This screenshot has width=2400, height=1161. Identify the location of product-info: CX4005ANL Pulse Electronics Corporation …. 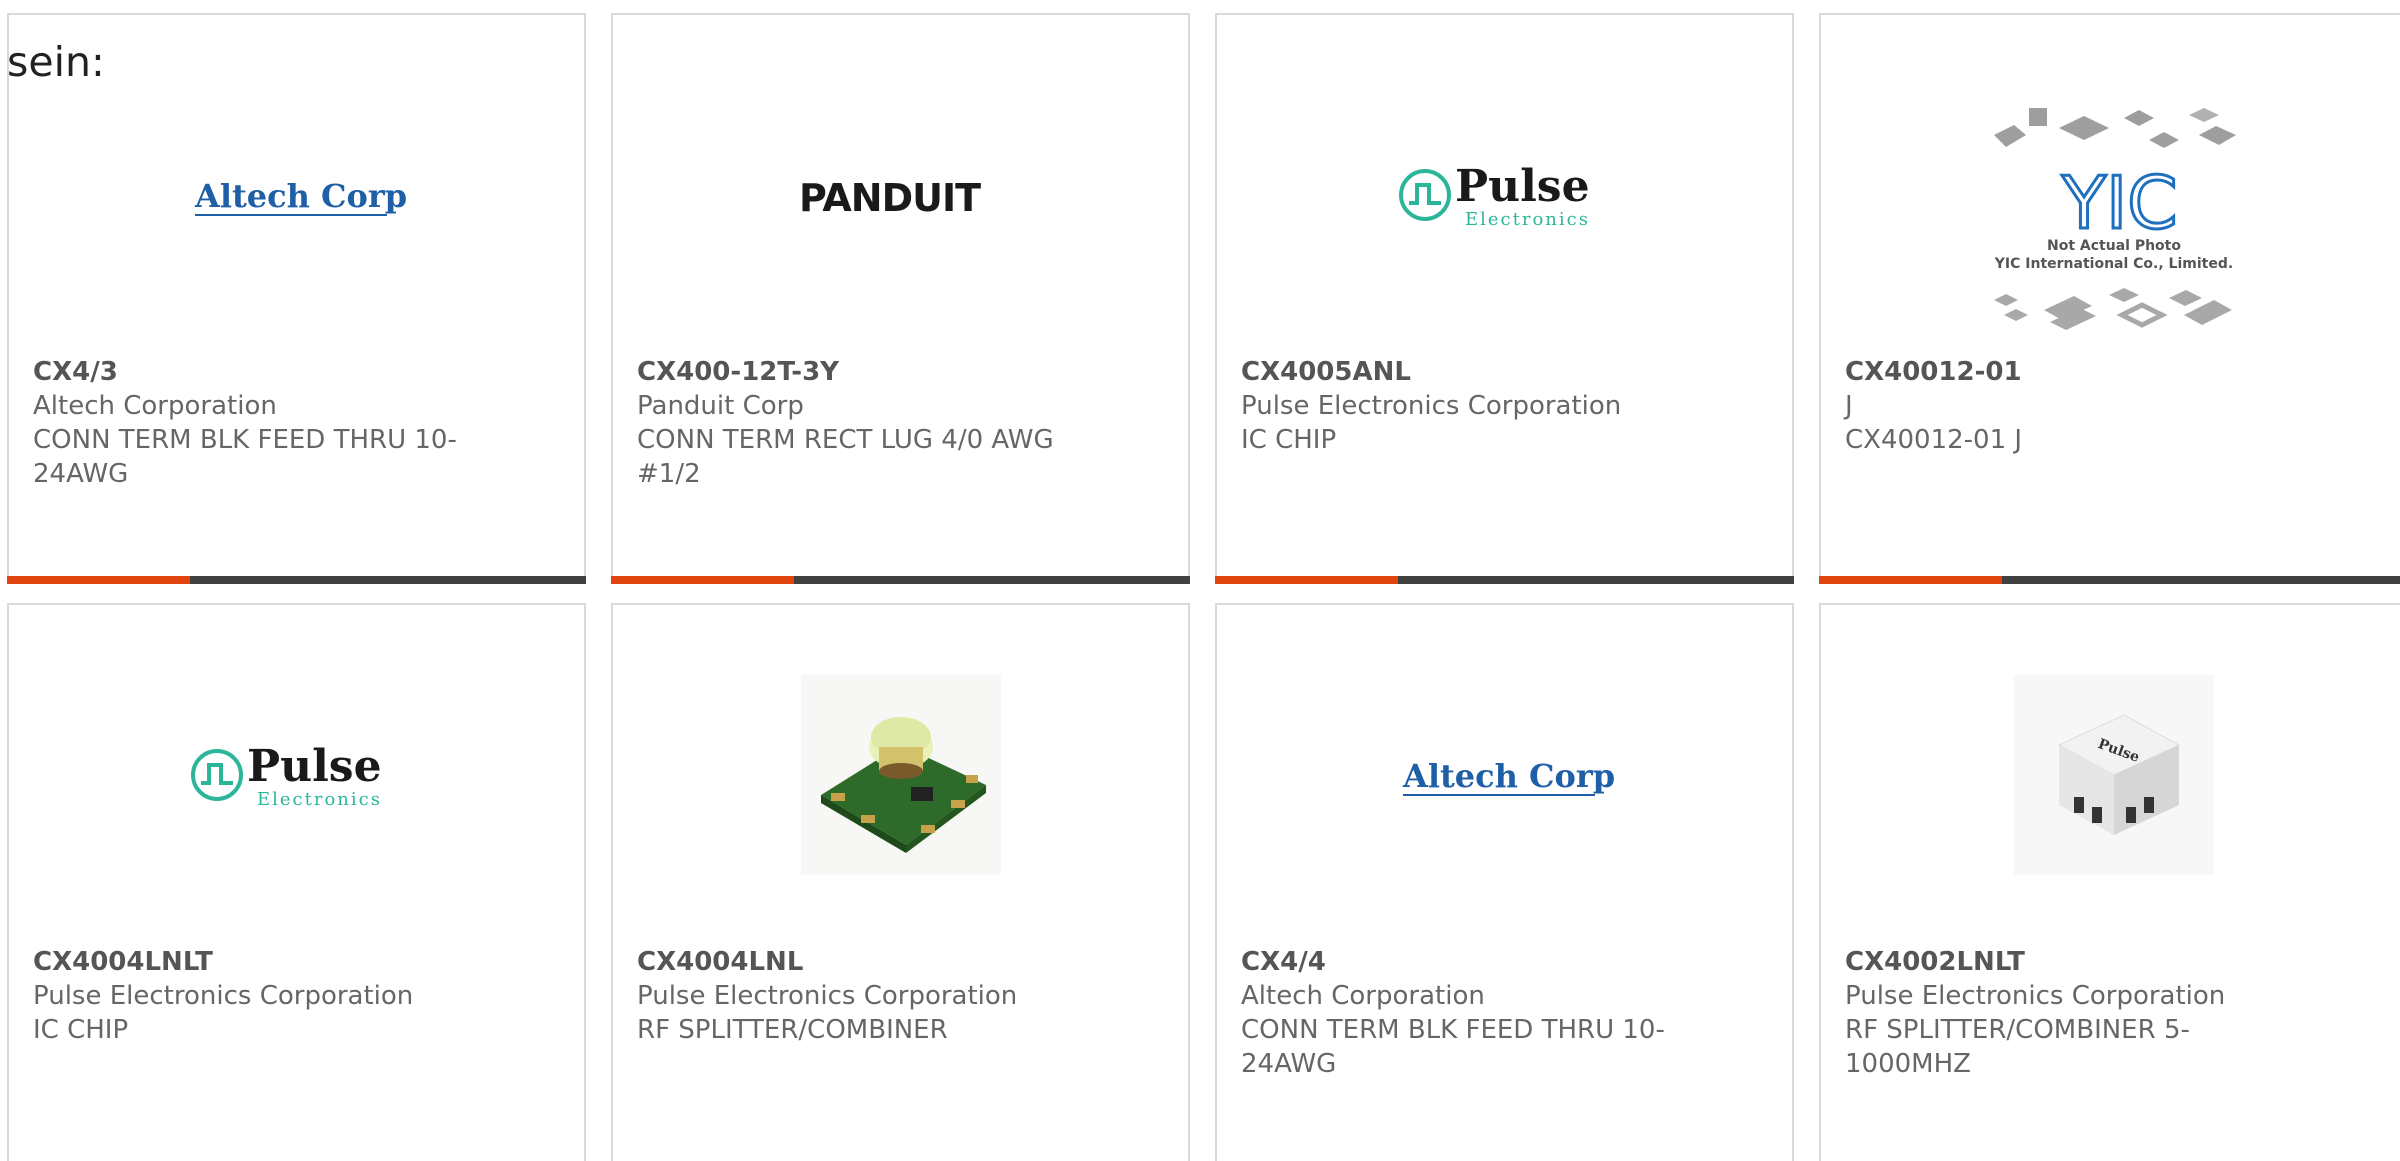
(1456, 406).